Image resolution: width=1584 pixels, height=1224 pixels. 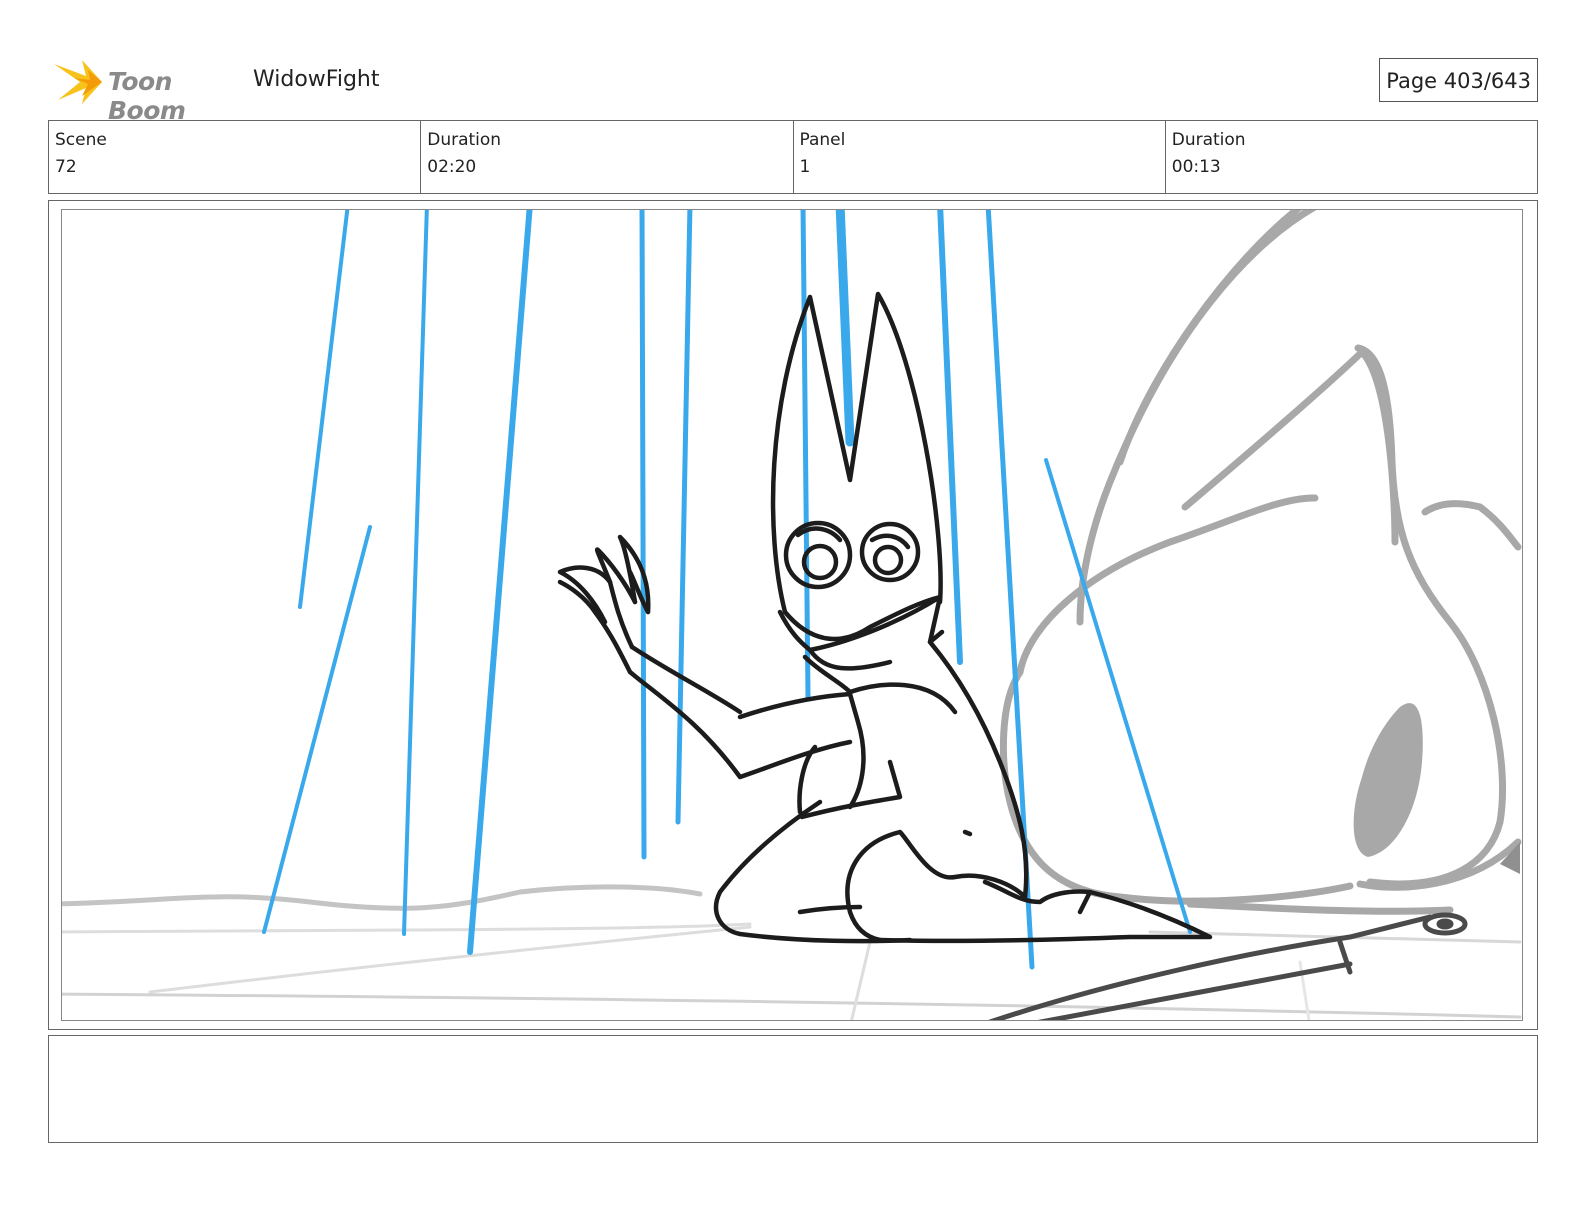 I want to click on project-title: WidowFight, so click(x=316, y=79).